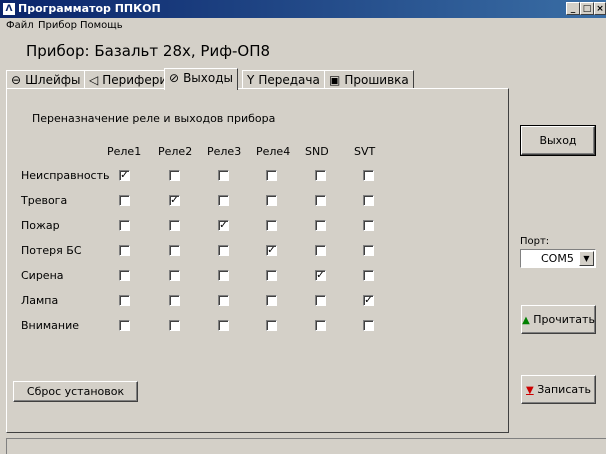 This screenshot has width=606, height=454. Describe the element at coordinates (273, 151) in the screenshot. I see `column-header: Реле4` at that location.